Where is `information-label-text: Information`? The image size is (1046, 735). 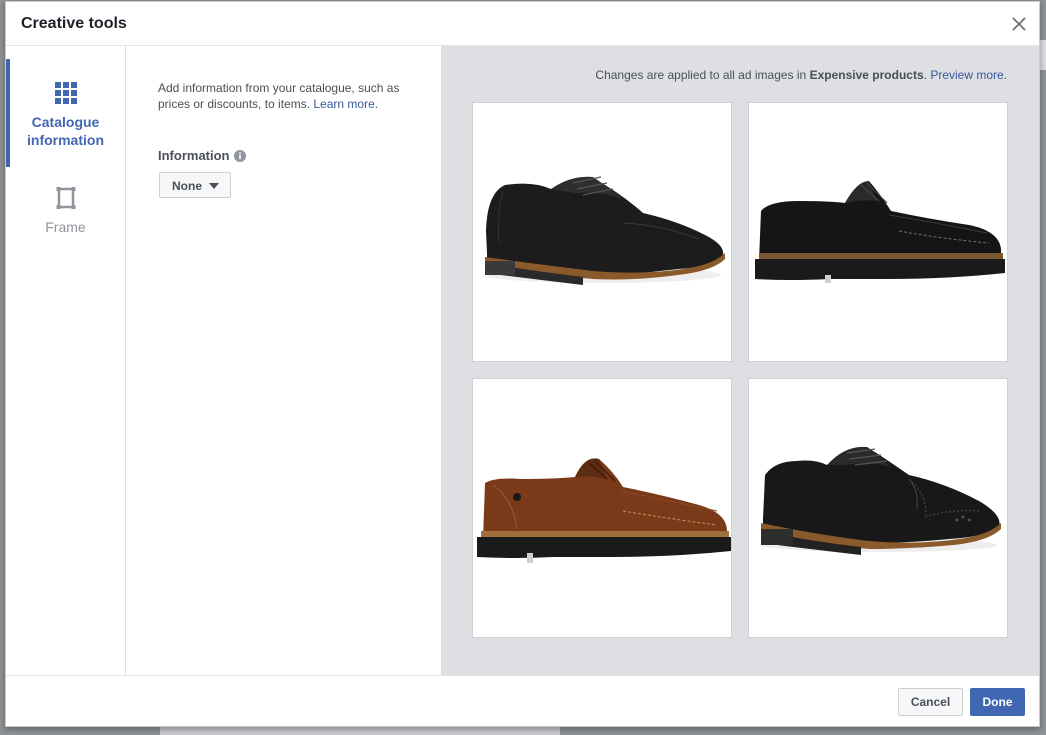
information-label-text: Information is located at coordinates (194, 155).